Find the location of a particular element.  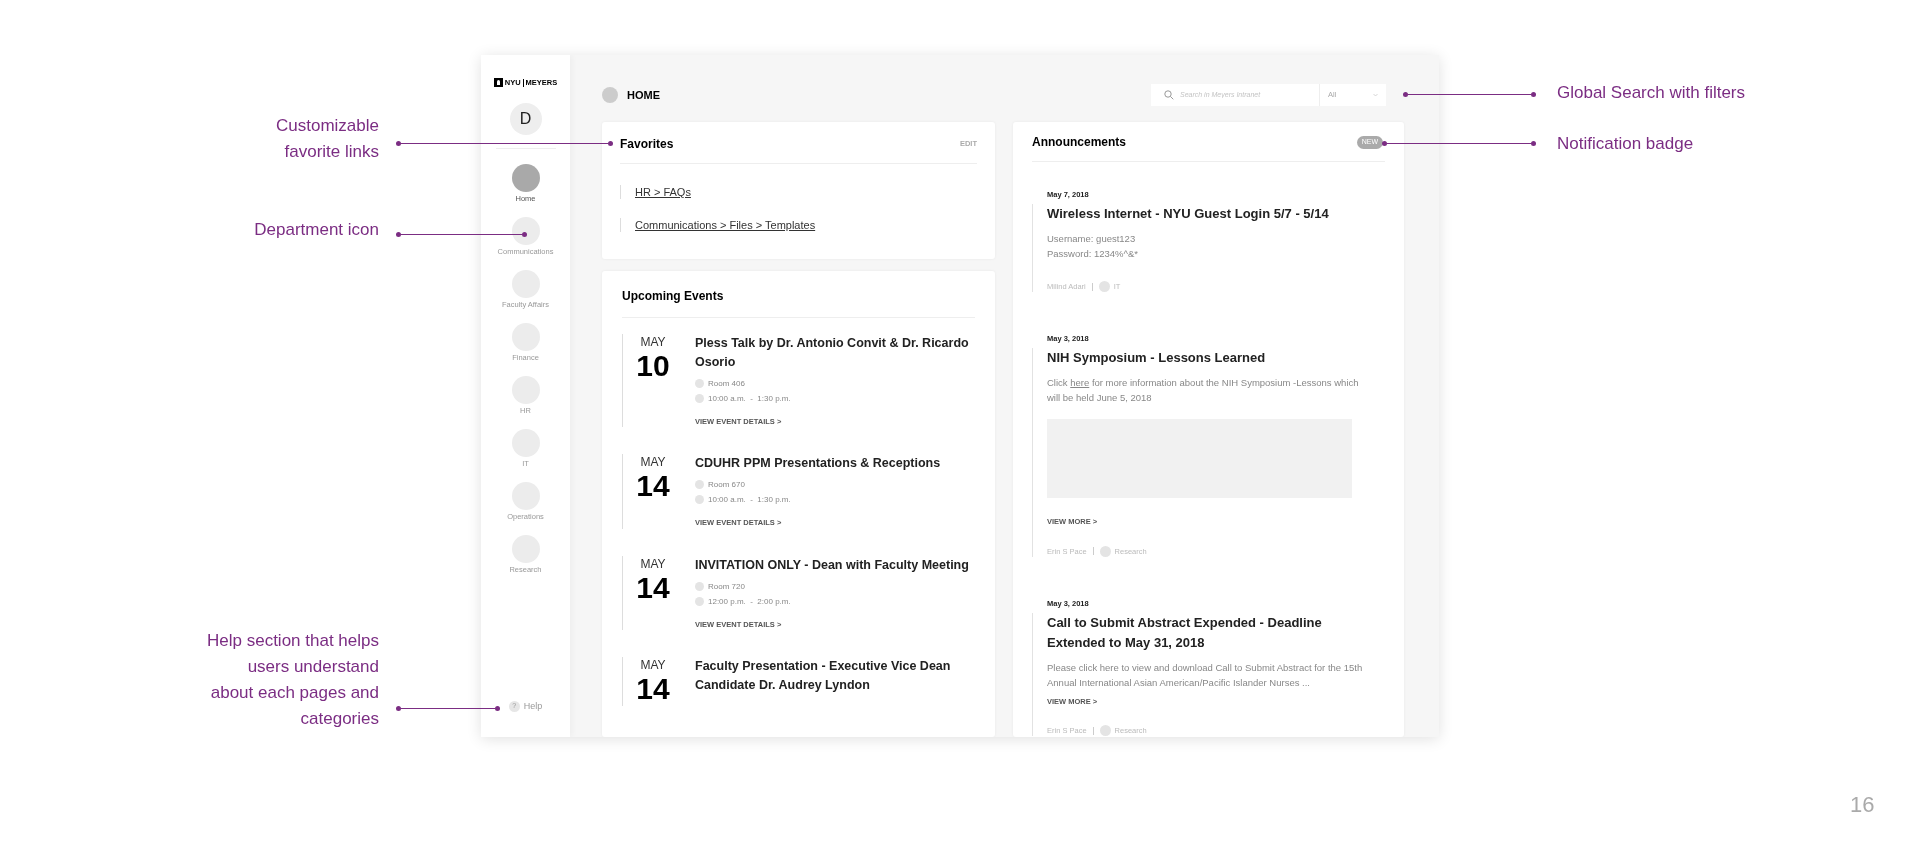

card-title: Announcements is located at coordinates (1079, 142).